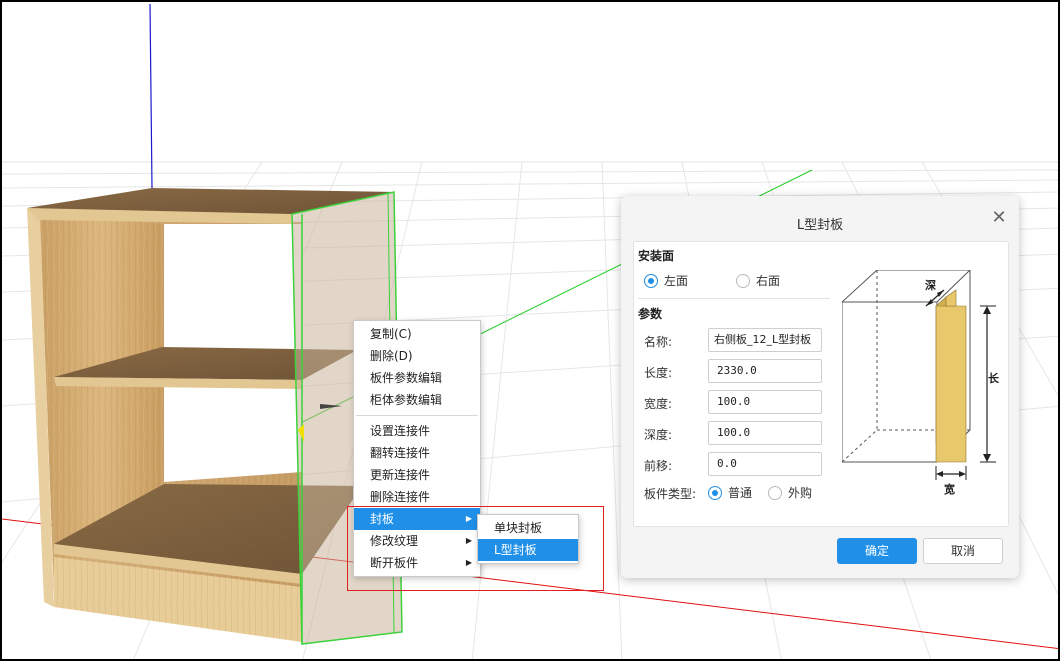 The image size is (1060, 661). What do you see at coordinates (417, 400) in the screenshot?
I see `menu-item-cabinet-params: 柜体参数编辑` at bounding box center [417, 400].